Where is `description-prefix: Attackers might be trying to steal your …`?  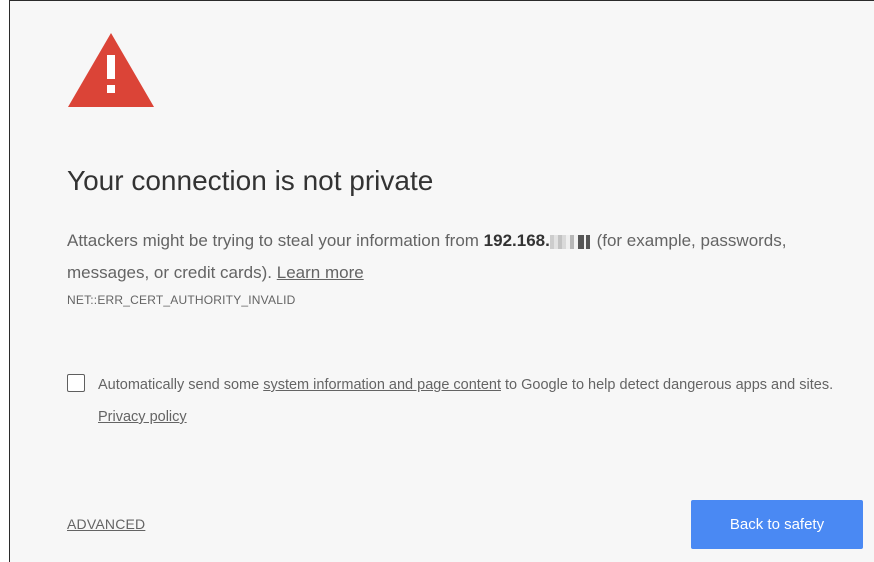 description-prefix: Attackers might be trying to steal your … is located at coordinates (275, 240).